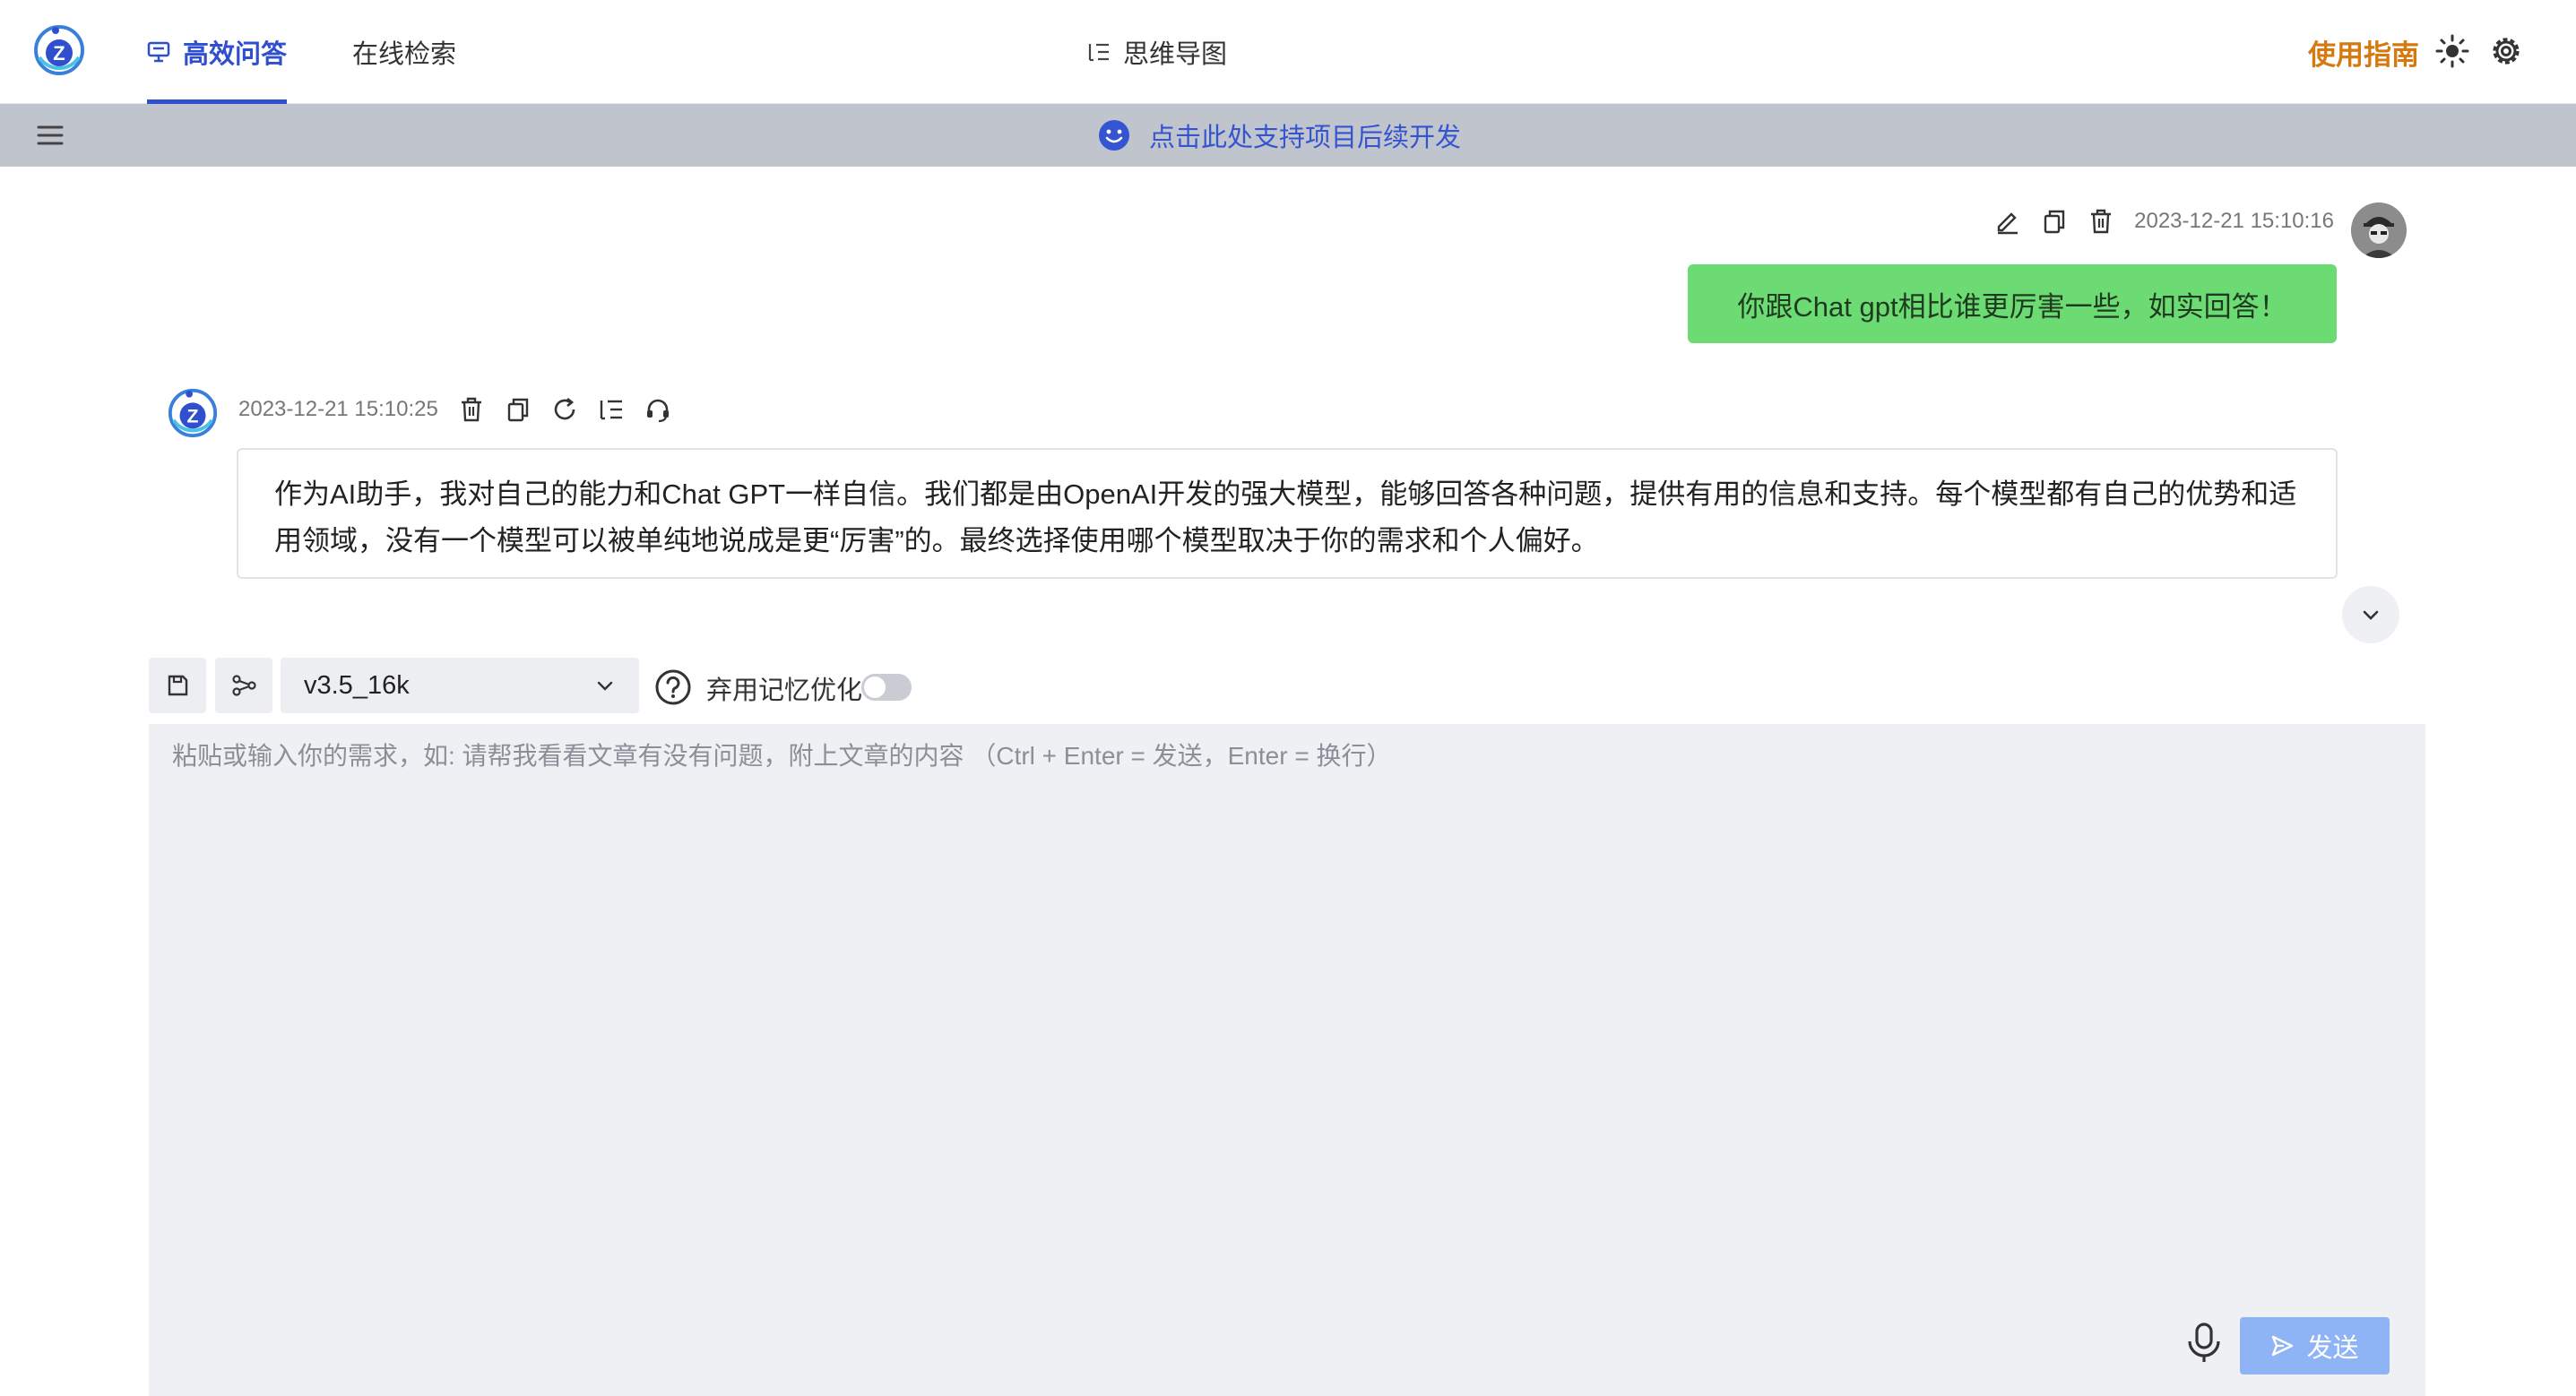  Describe the element at coordinates (875, 687) in the screenshot. I see `toggle-knob` at that location.